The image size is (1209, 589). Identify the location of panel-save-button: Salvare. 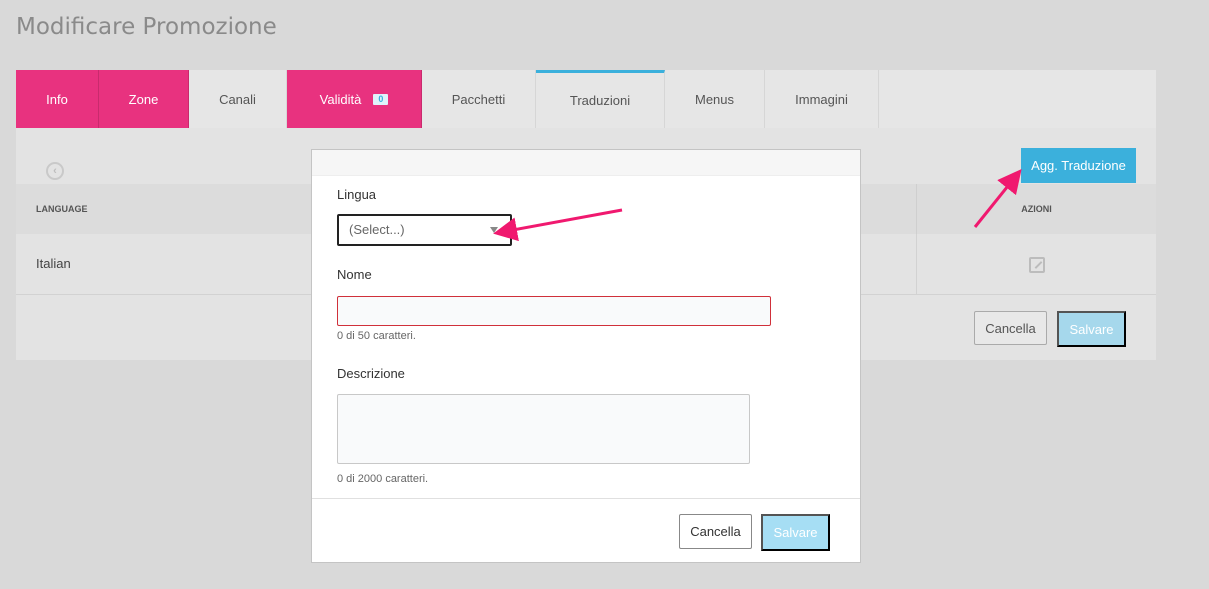
(1091, 329).